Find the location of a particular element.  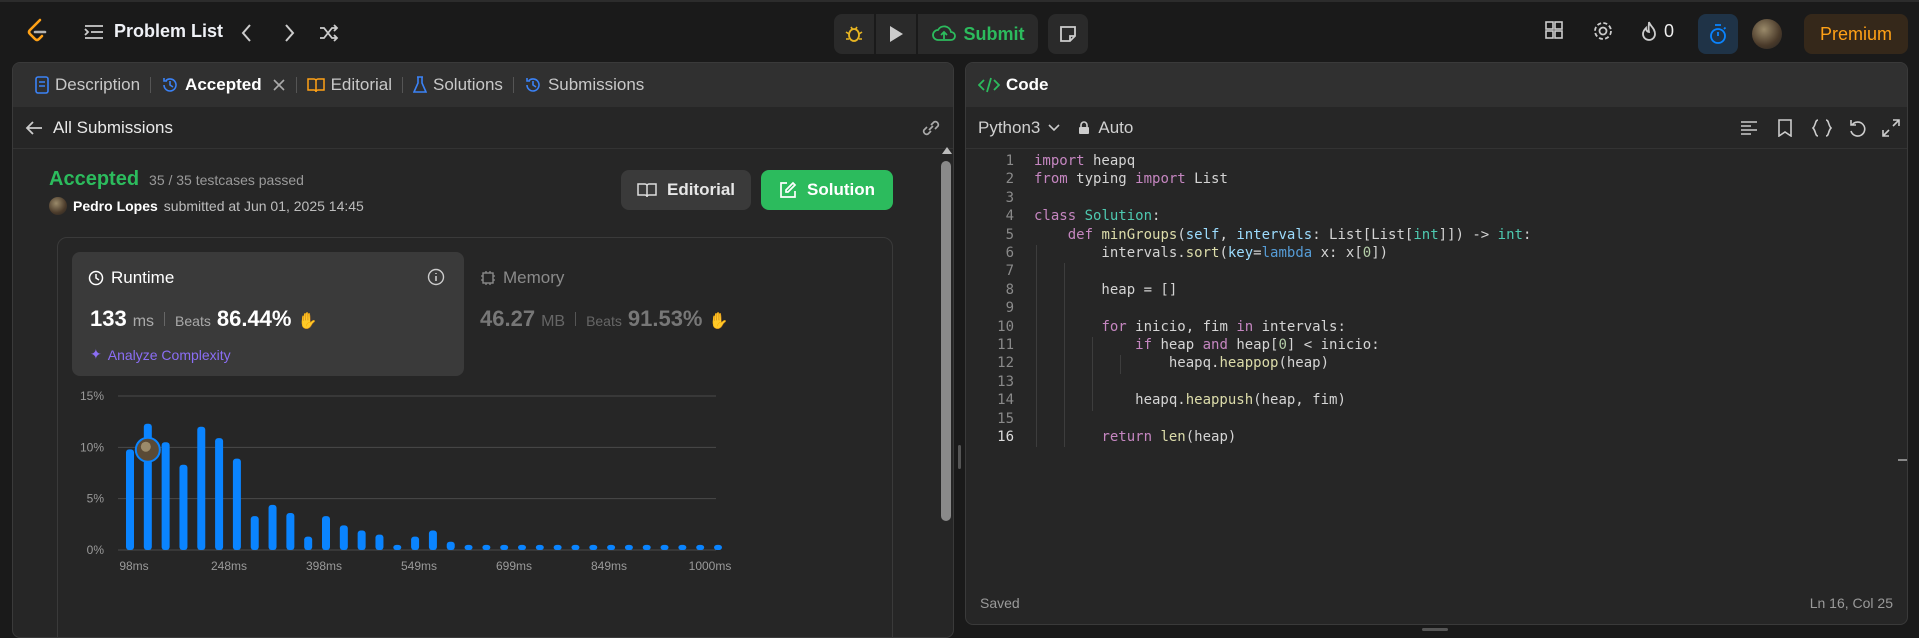

streak-counter: 0 is located at coordinates (1657, 31).